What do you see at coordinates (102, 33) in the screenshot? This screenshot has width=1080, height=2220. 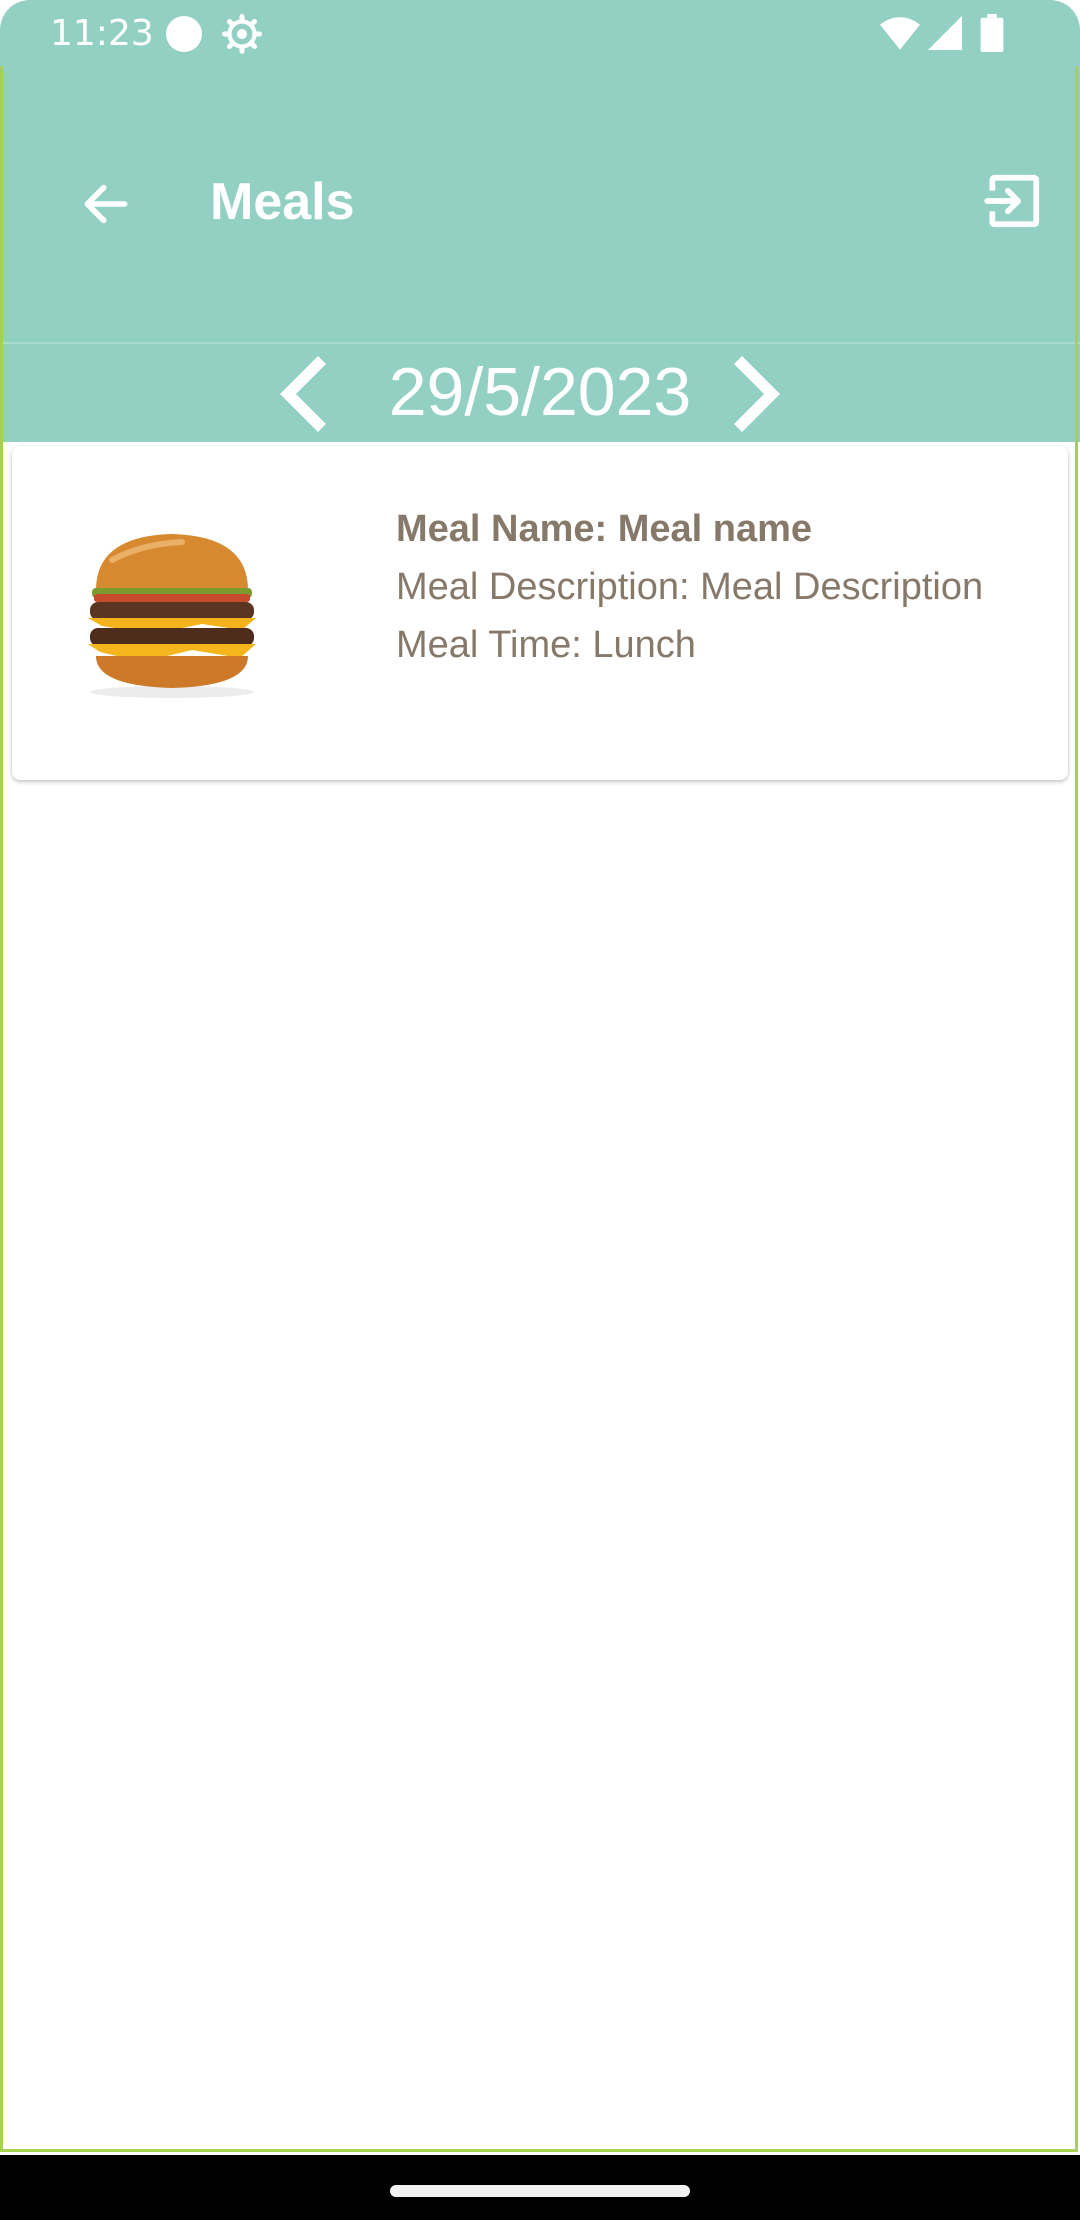 I see `status-time: 11:23` at bounding box center [102, 33].